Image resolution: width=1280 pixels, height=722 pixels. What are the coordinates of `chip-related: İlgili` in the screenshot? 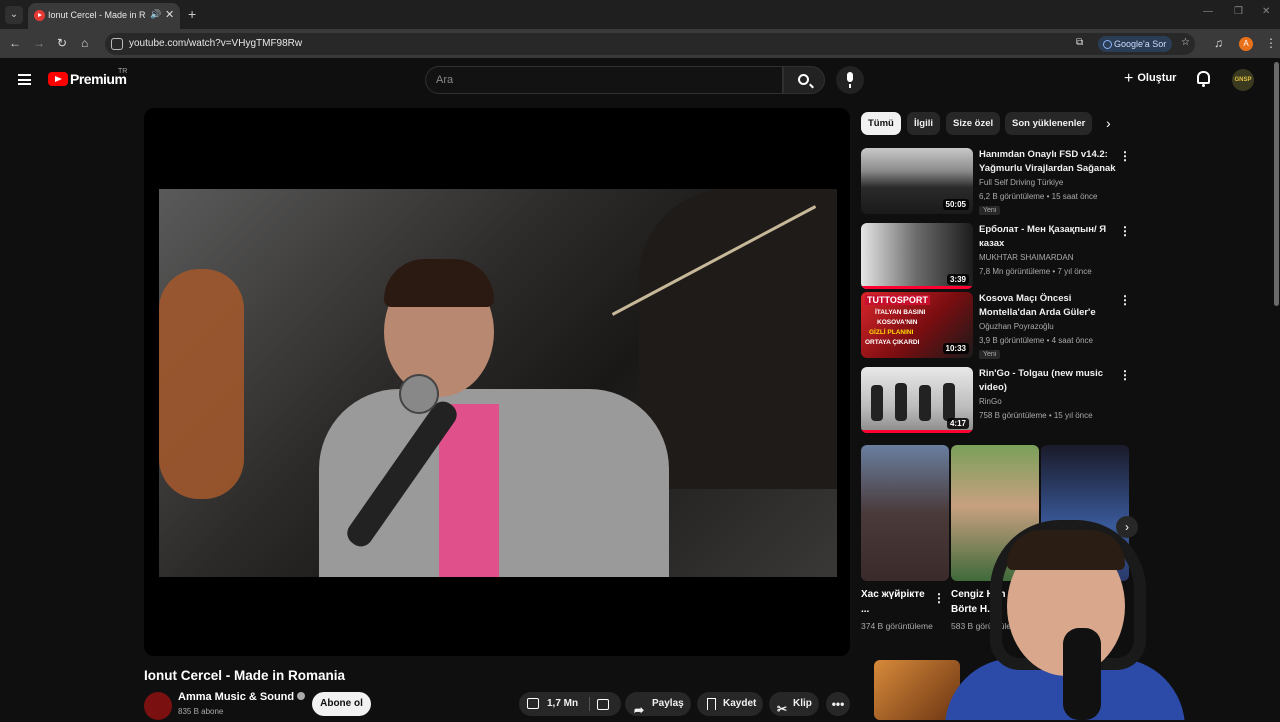 It's located at (923, 123).